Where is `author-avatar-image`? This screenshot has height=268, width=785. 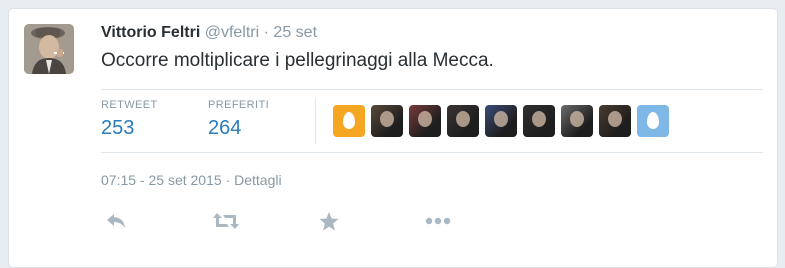
author-avatar-image is located at coordinates (49, 49).